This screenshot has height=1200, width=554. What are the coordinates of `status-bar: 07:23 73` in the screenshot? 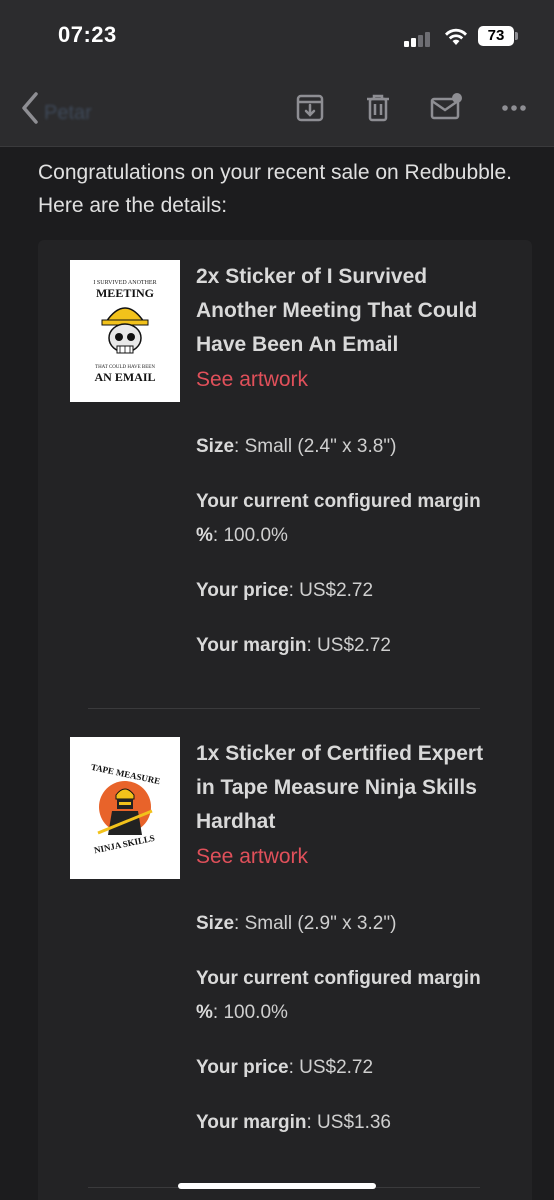 It's located at (277, 36).